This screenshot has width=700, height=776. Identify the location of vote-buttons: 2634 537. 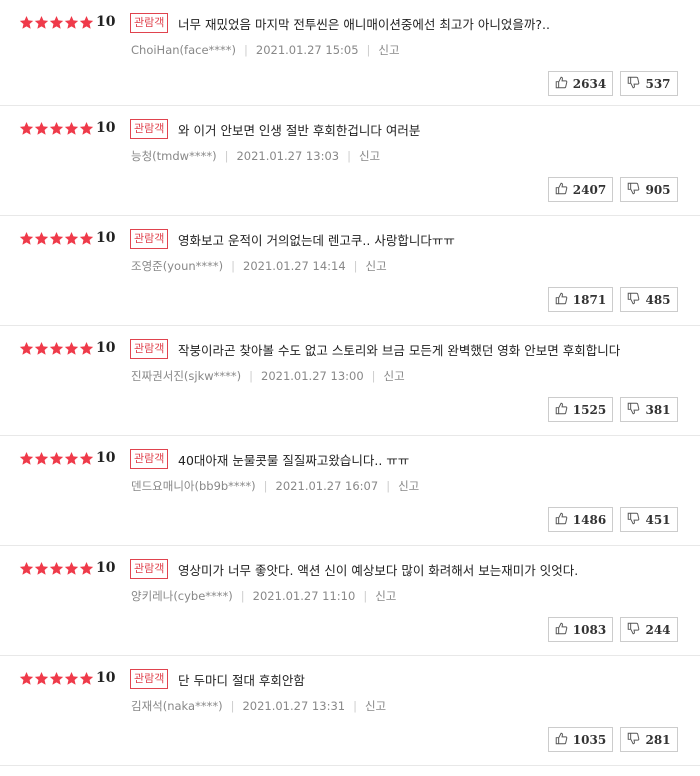
(613, 83).